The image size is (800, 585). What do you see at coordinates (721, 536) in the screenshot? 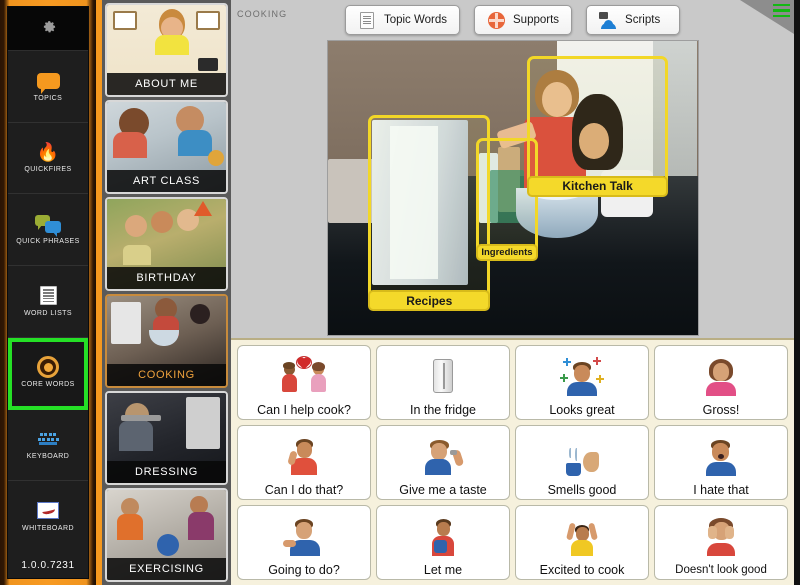
I see `covering-face-icon` at bounding box center [721, 536].